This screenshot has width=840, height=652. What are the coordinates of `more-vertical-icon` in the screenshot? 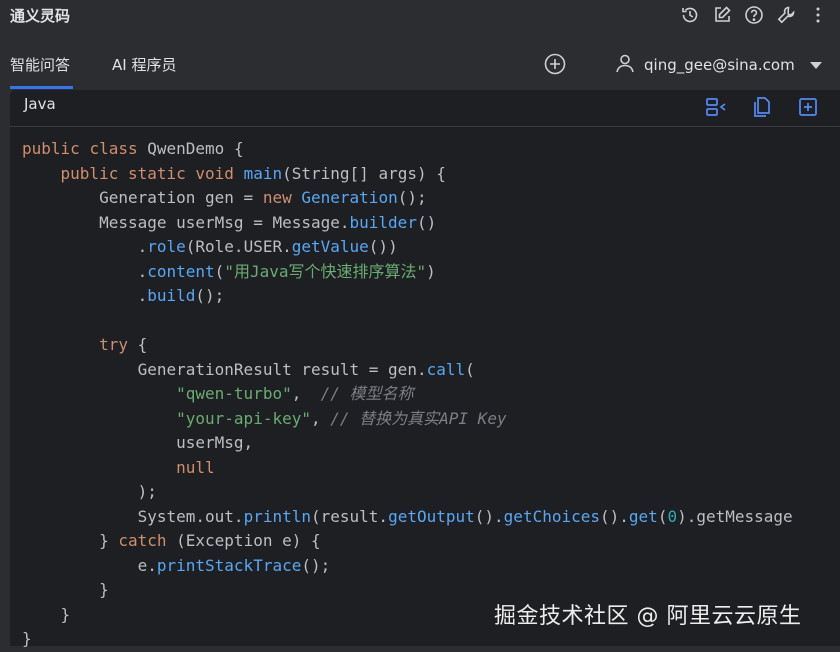 It's located at (818, 15).